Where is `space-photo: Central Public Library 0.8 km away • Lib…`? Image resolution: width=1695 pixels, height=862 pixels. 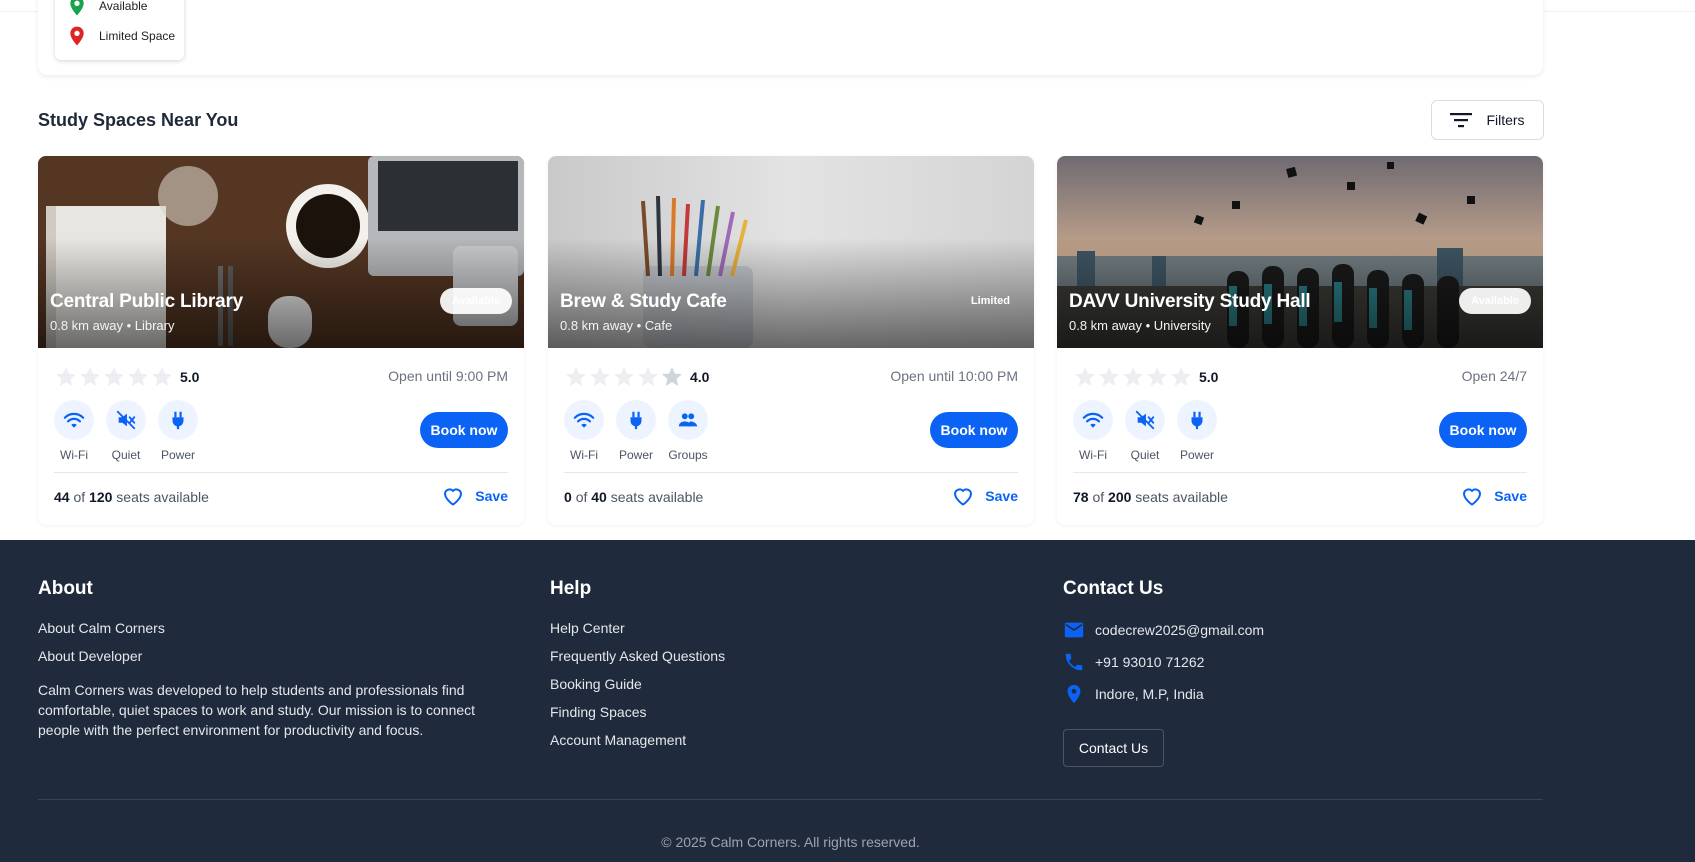 space-photo: Central Public Library 0.8 km away • Lib… is located at coordinates (281, 252).